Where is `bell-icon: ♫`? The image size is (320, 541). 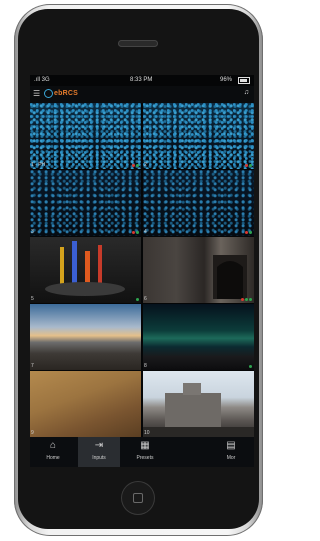
bell-icon: ♫ is located at coordinates (246, 92).